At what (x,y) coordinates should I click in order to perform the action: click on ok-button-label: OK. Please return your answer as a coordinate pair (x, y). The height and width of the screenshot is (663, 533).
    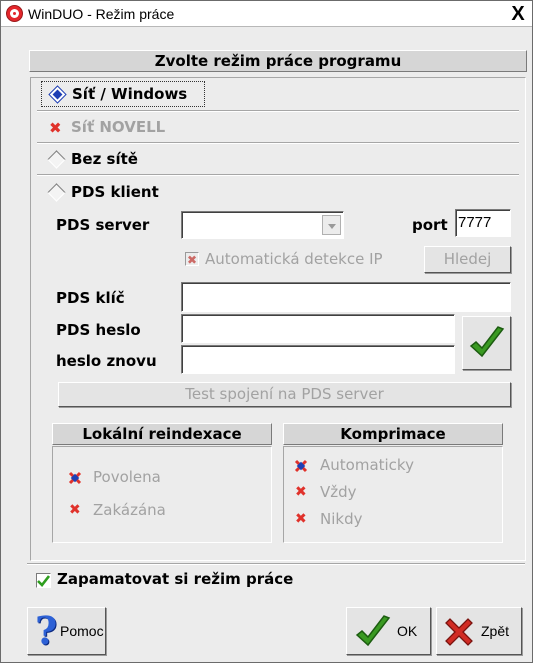
    Looking at the image, I should click on (407, 631).